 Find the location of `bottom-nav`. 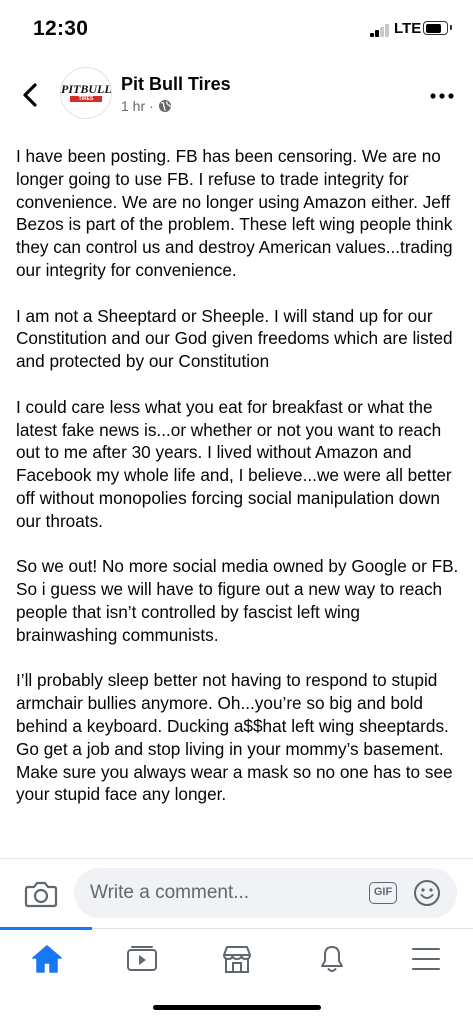

bottom-nav is located at coordinates (236, 976).